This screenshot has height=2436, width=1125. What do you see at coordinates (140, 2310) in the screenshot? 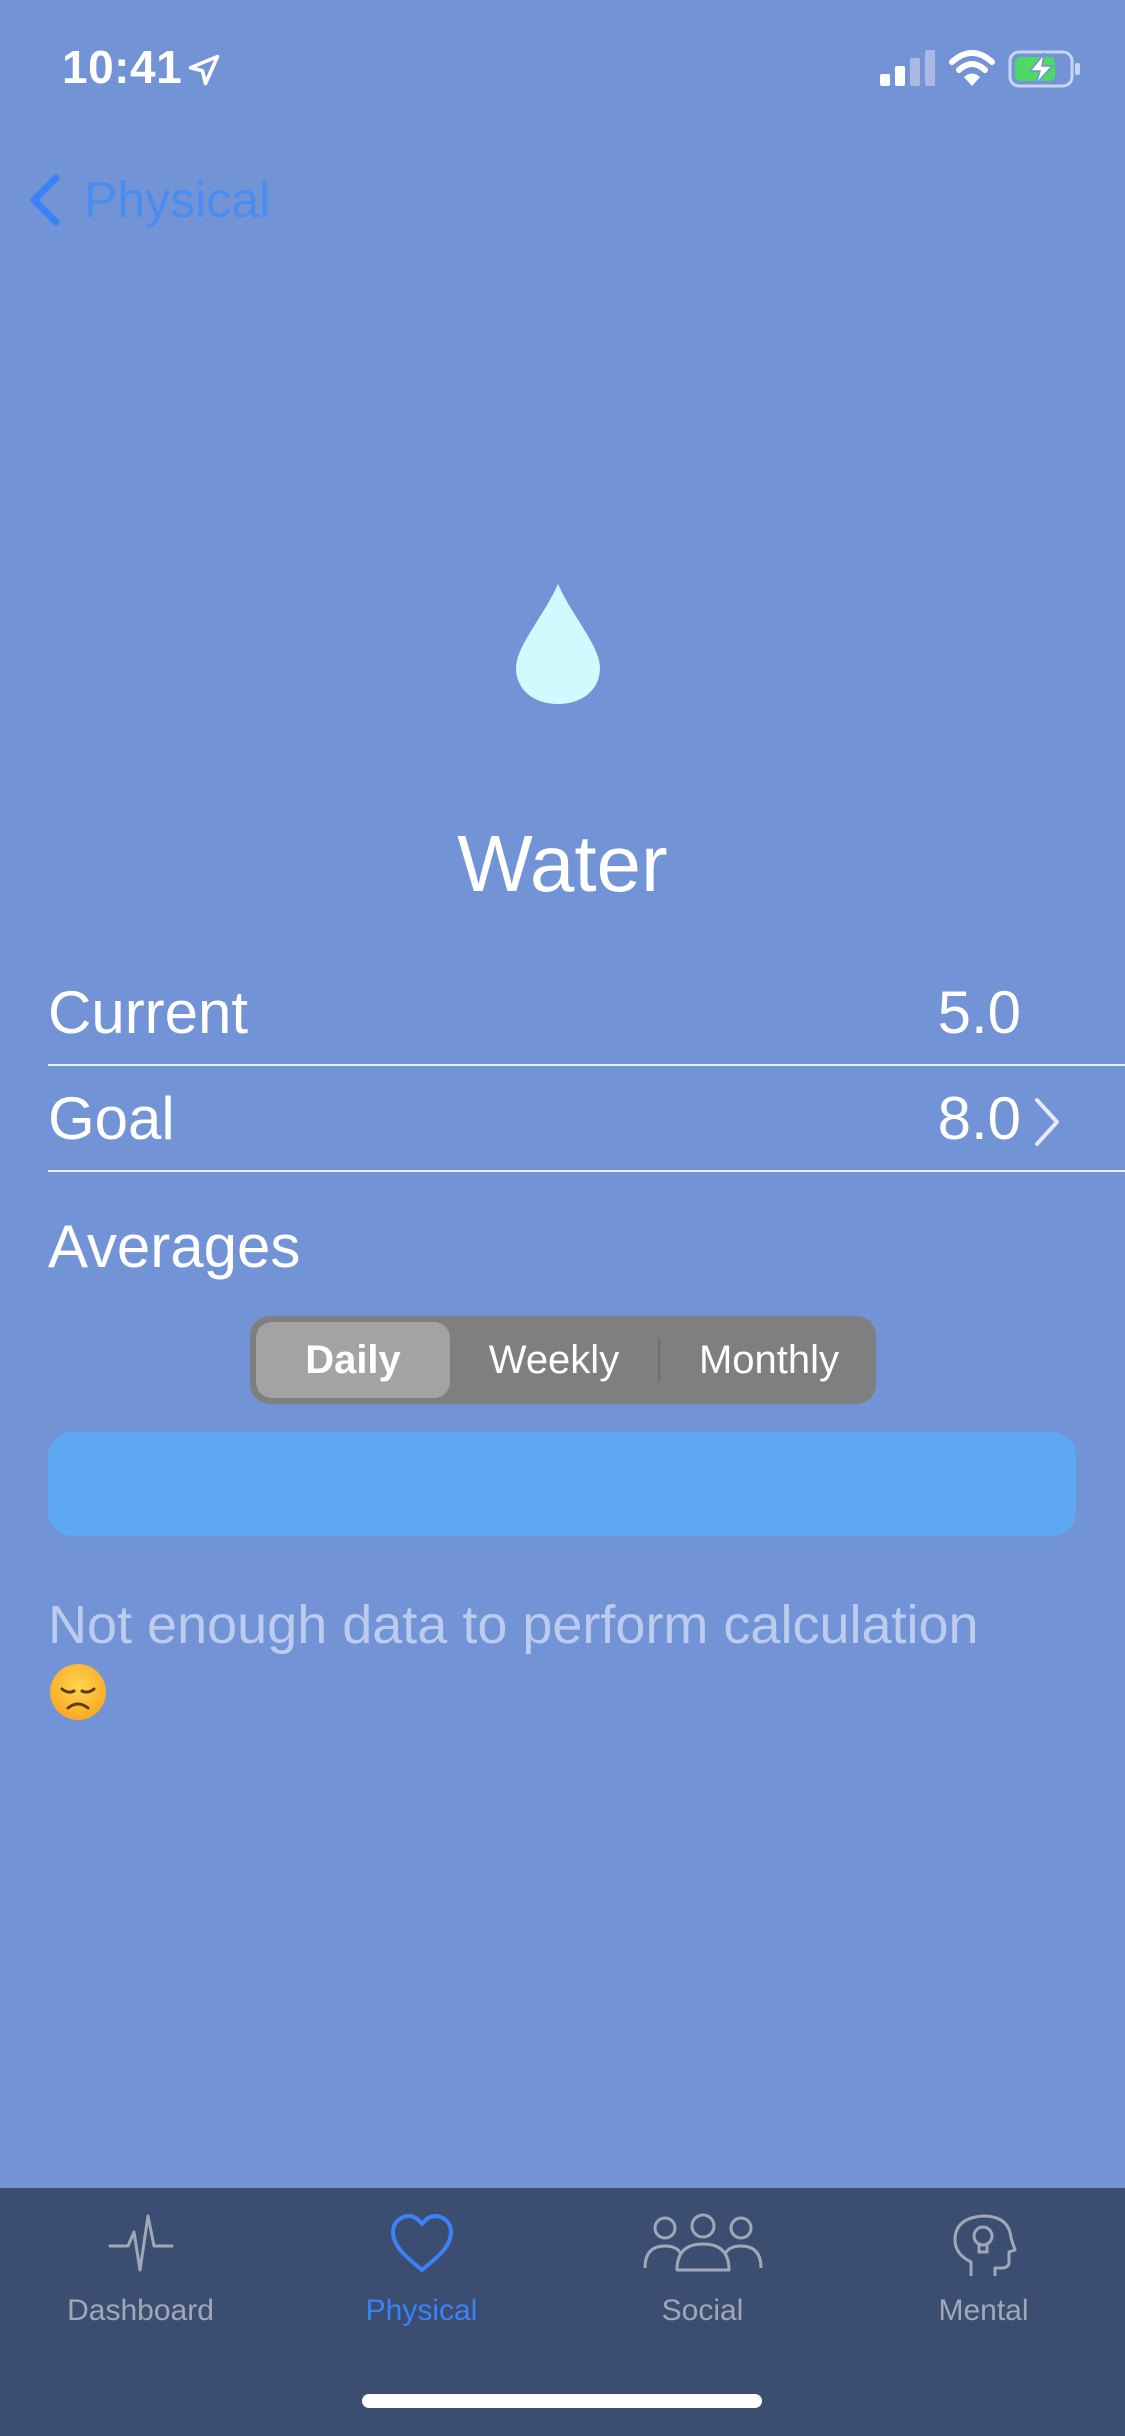
I see `tab-dashboard-label: Dashboard` at bounding box center [140, 2310].